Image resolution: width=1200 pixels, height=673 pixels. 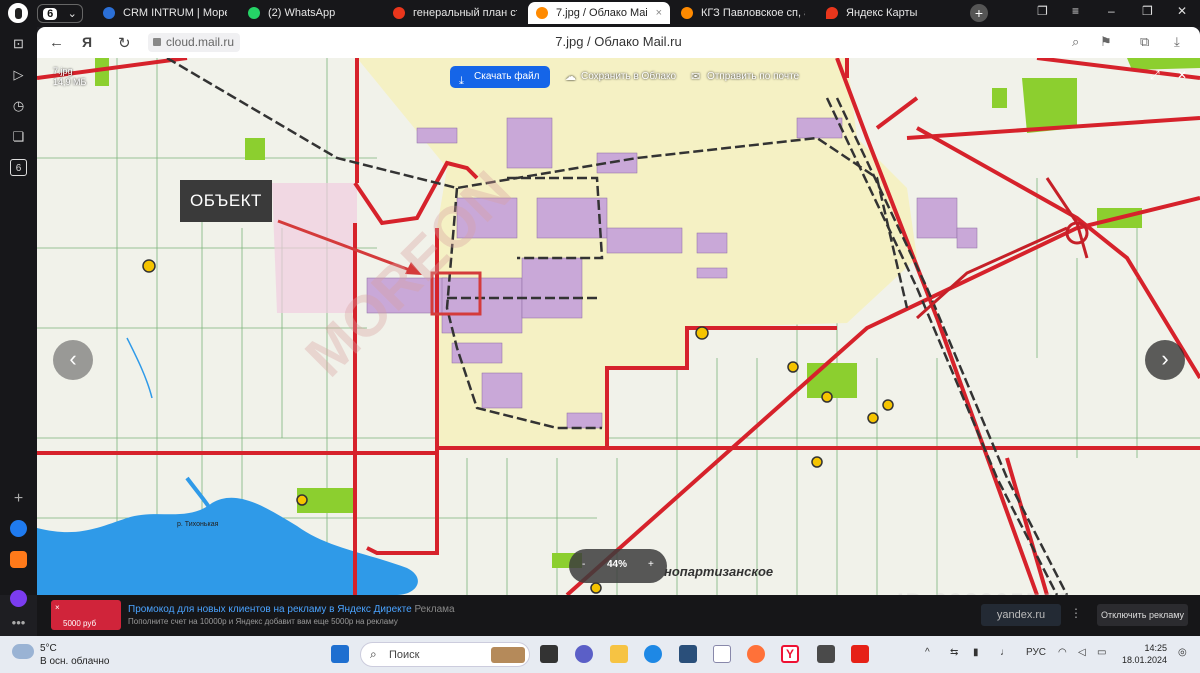 What do you see at coordinates (18, 74) in the screenshot?
I see `play-icon: ▷` at bounding box center [18, 74].